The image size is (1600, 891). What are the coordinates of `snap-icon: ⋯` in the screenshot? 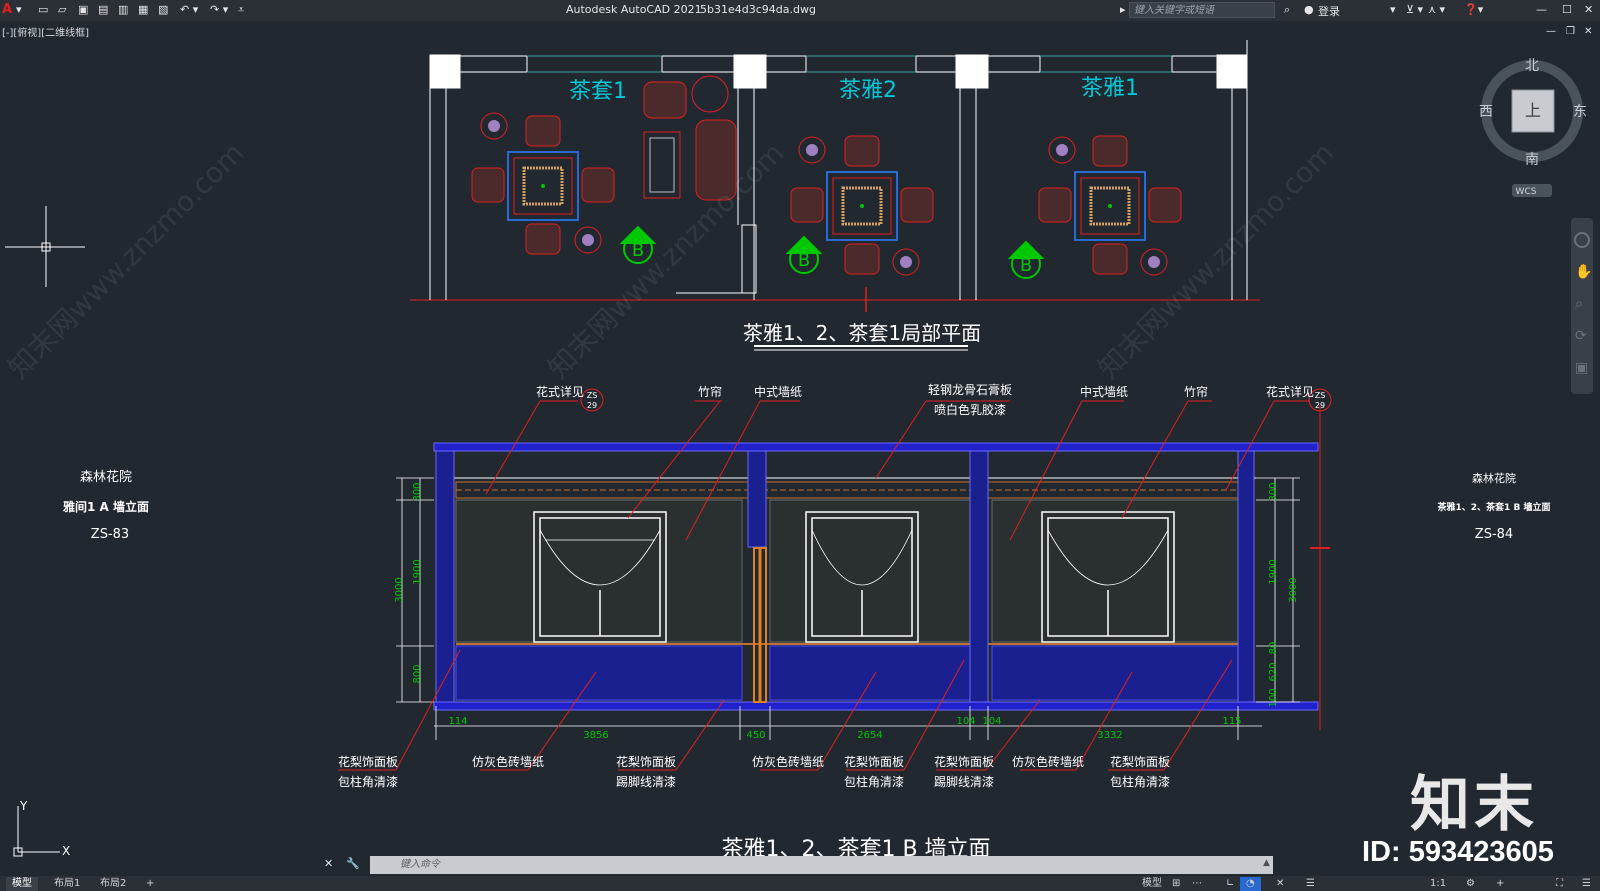 It's located at (1197, 884).